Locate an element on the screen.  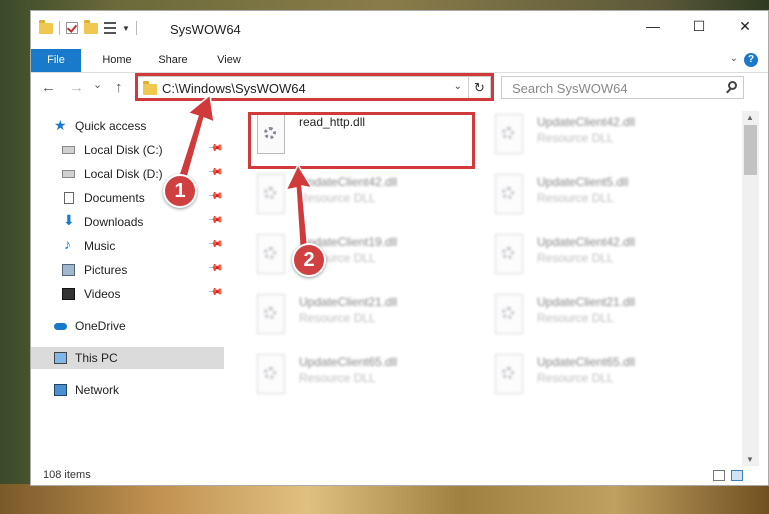
vertical-scrollbar: ▲ ▼ is located at coordinates (750, 288).